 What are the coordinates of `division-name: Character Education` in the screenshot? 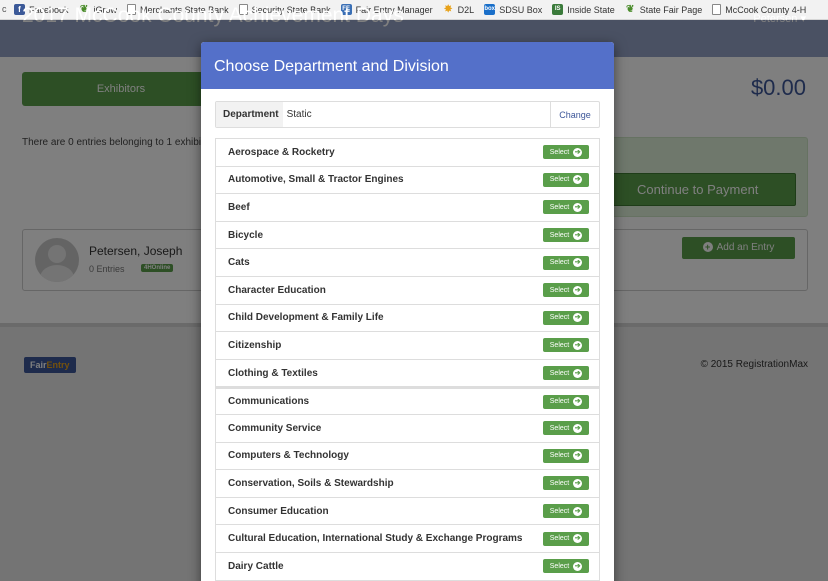 It's located at (277, 290).